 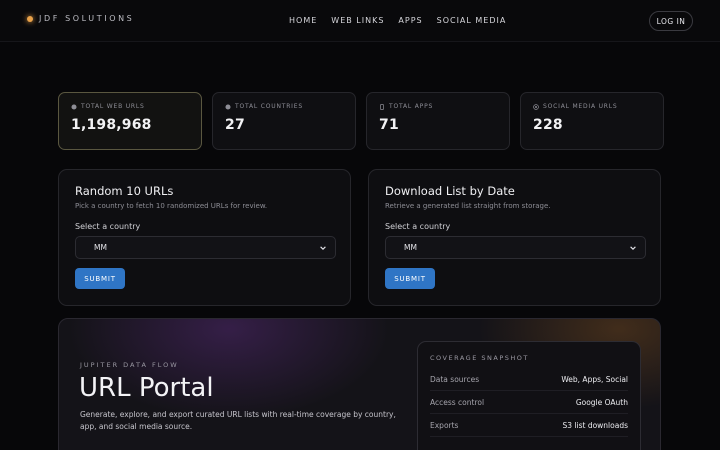 What do you see at coordinates (592, 121) in the screenshot?
I see `stat-card-social-media: SOCIAL MEDIA URLS 228` at bounding box center [592, 121].